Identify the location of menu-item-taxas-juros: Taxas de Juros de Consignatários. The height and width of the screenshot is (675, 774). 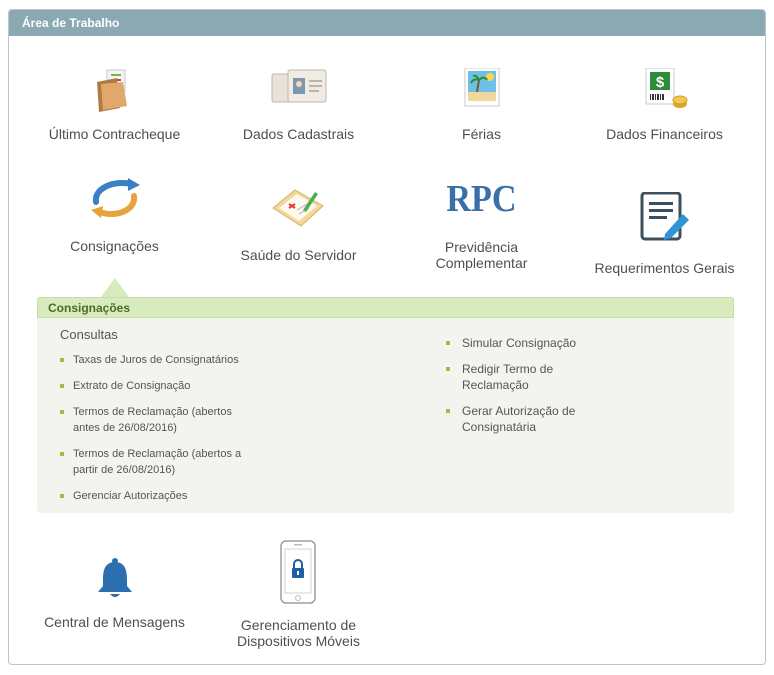
(190, 360).